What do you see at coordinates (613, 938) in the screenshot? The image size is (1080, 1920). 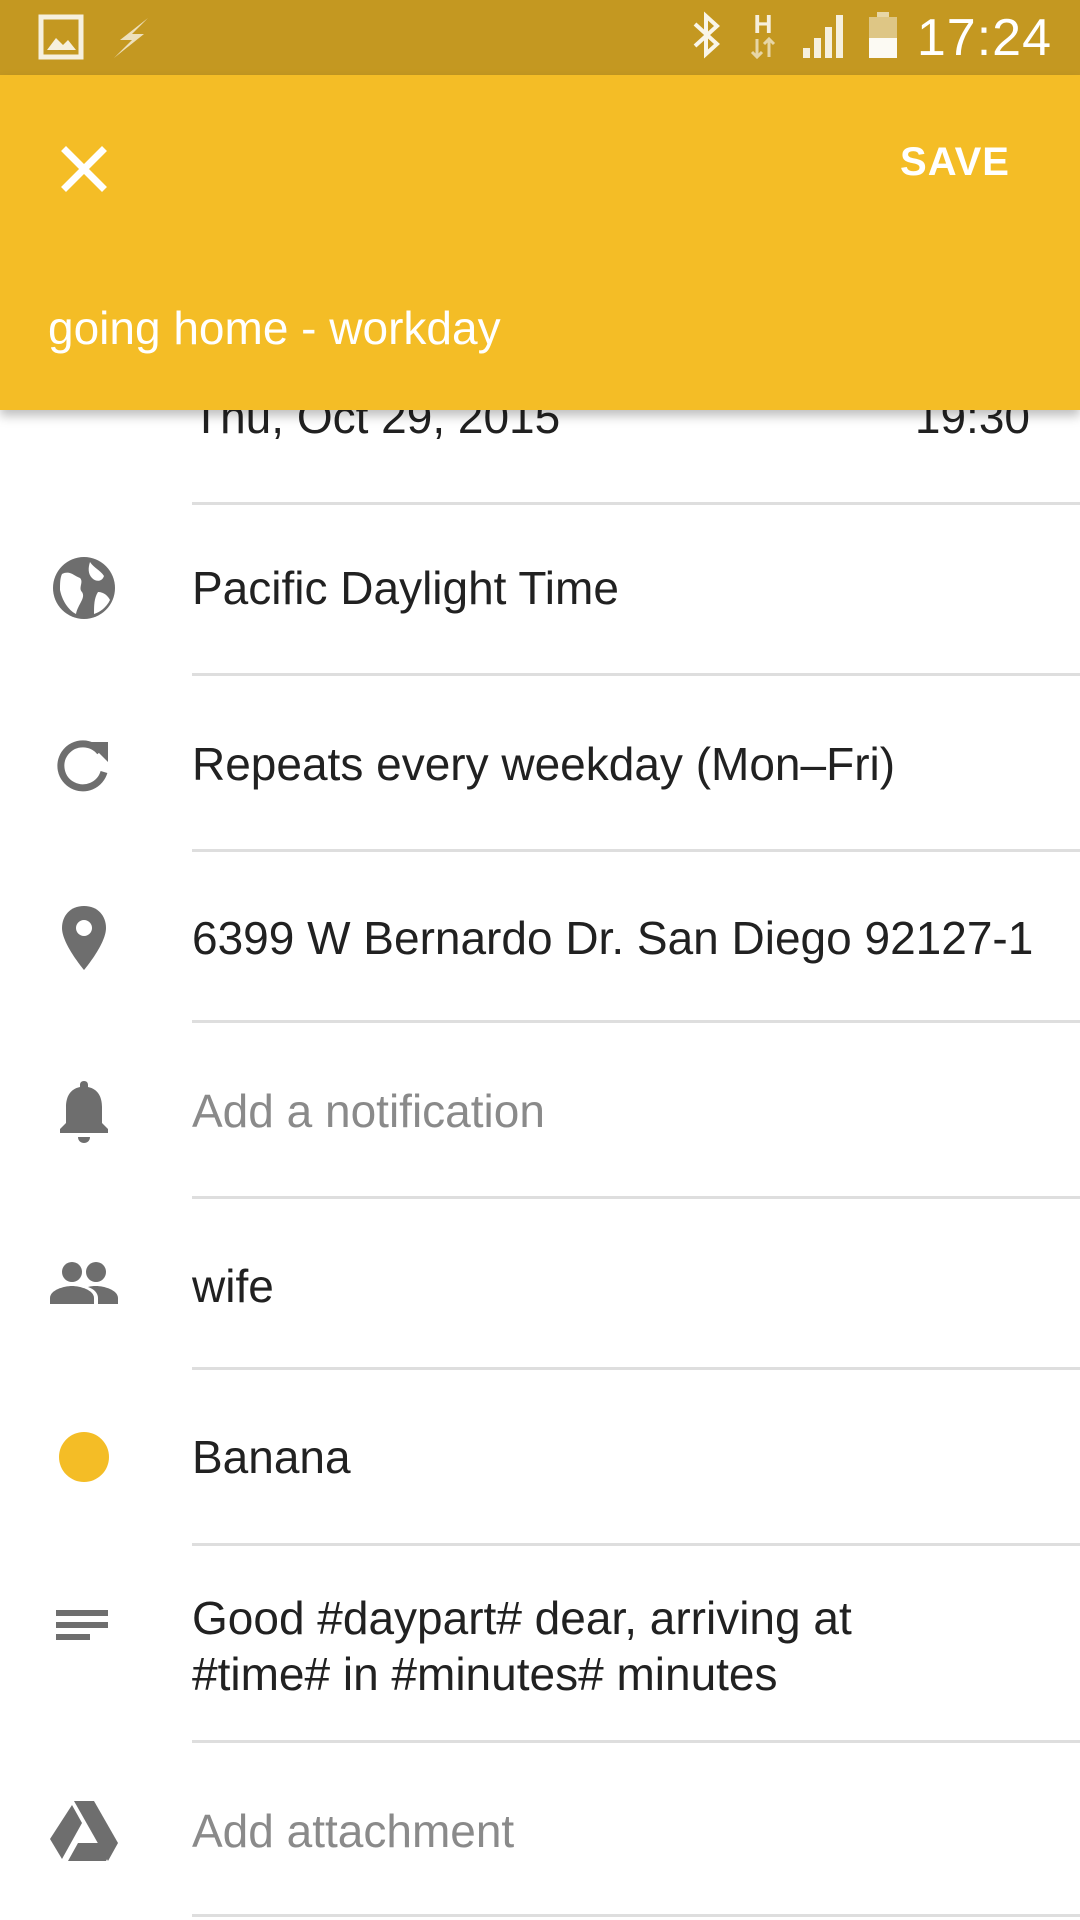 I see `location-label: 6399 W Bernardo Dr. San Diego 92127-1` at bounding box center [613, 938].